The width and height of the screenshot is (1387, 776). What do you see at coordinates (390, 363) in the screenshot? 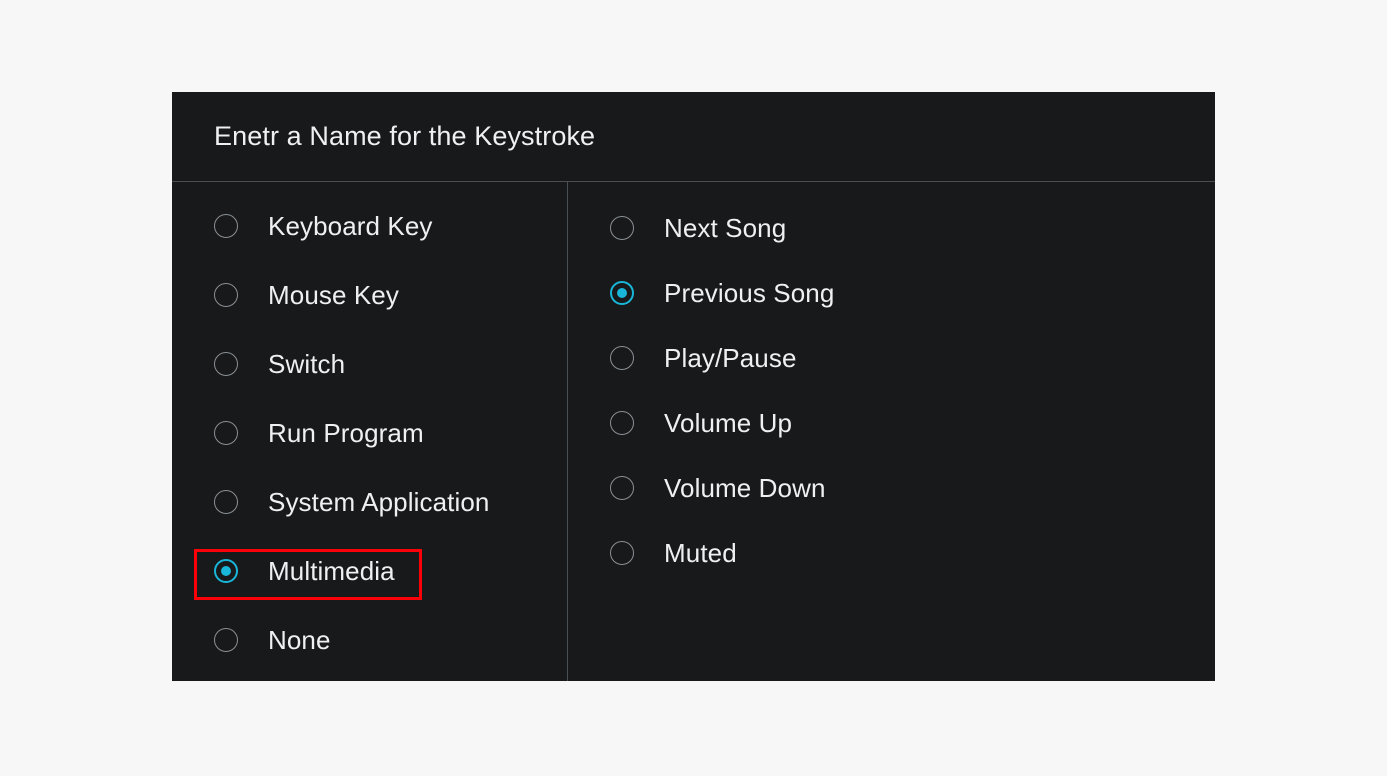
I see `radio-option-switch: Switch` at bounding box center [390, 363].